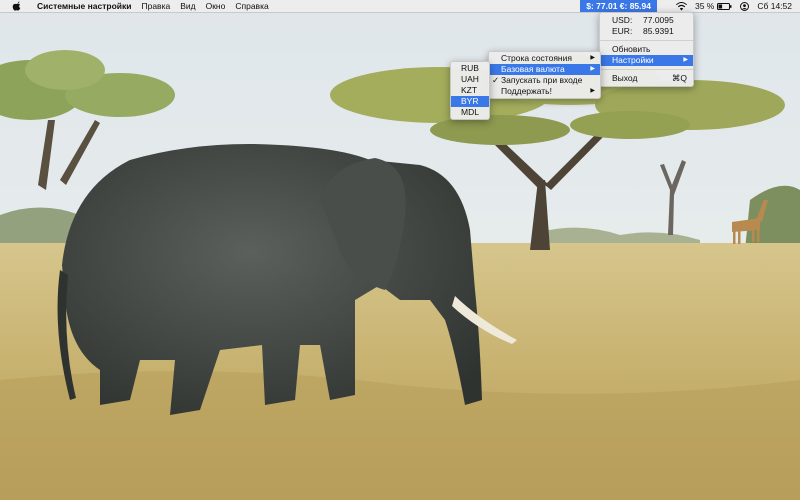  Describe the element at coordinates (16, 6) in the screenshot. I see `apple-menu-icon` at that location.